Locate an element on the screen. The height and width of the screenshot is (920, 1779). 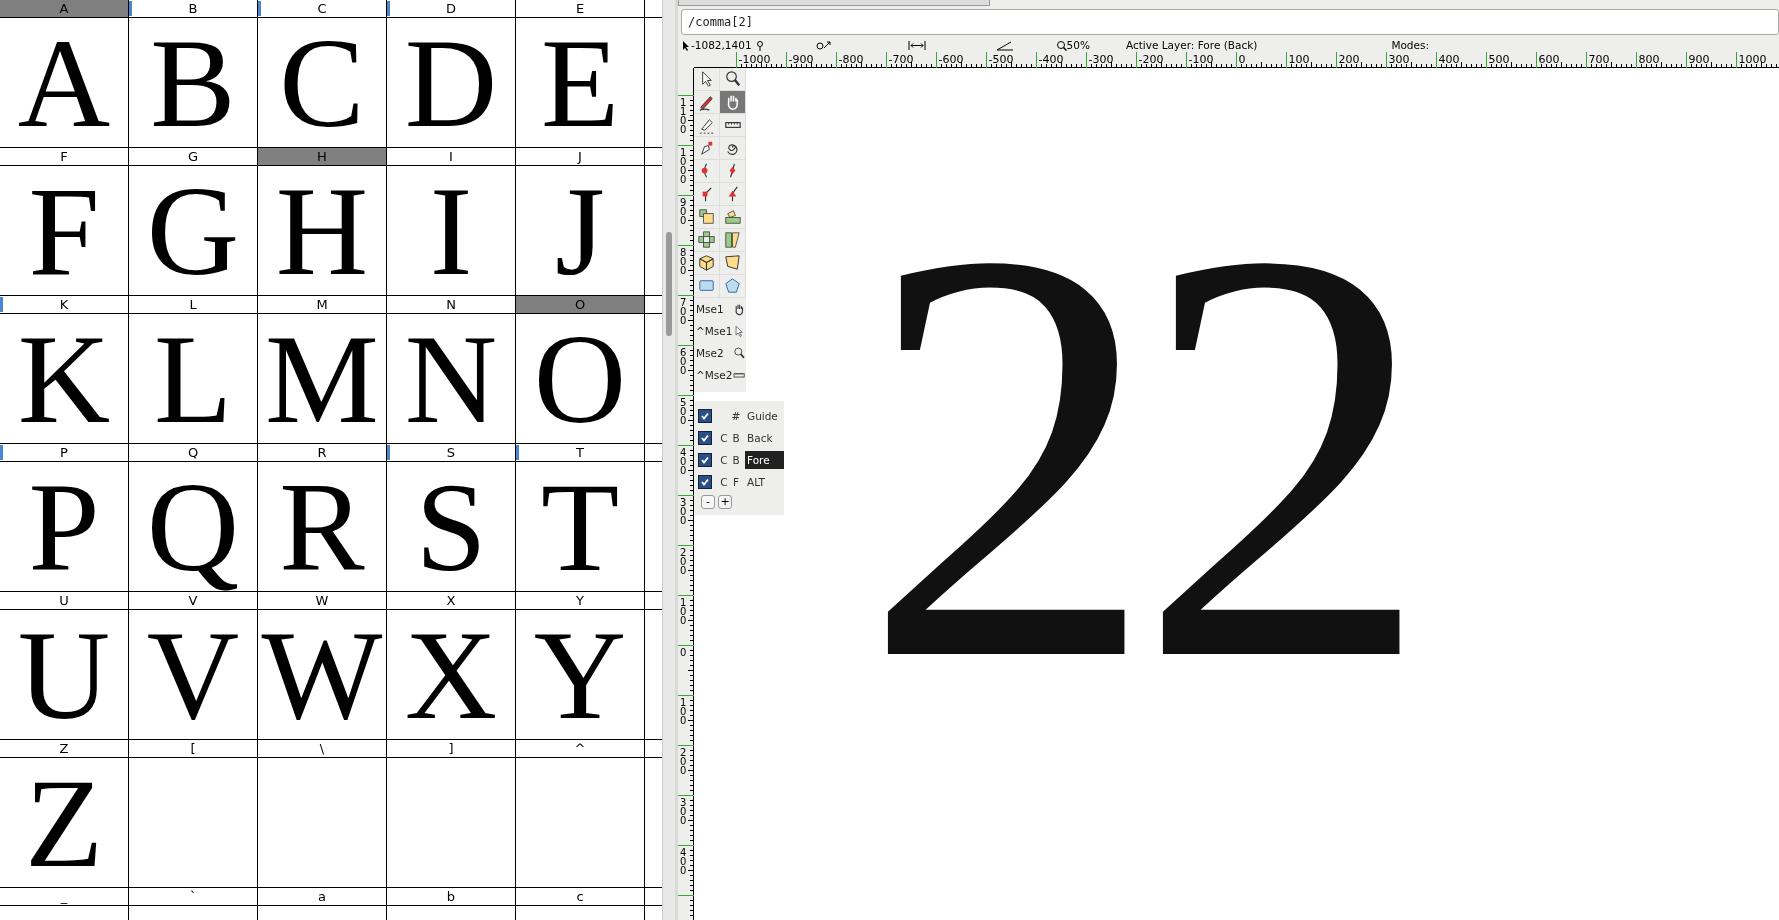
layer-name: Fore is located at coordinates (764, 460).